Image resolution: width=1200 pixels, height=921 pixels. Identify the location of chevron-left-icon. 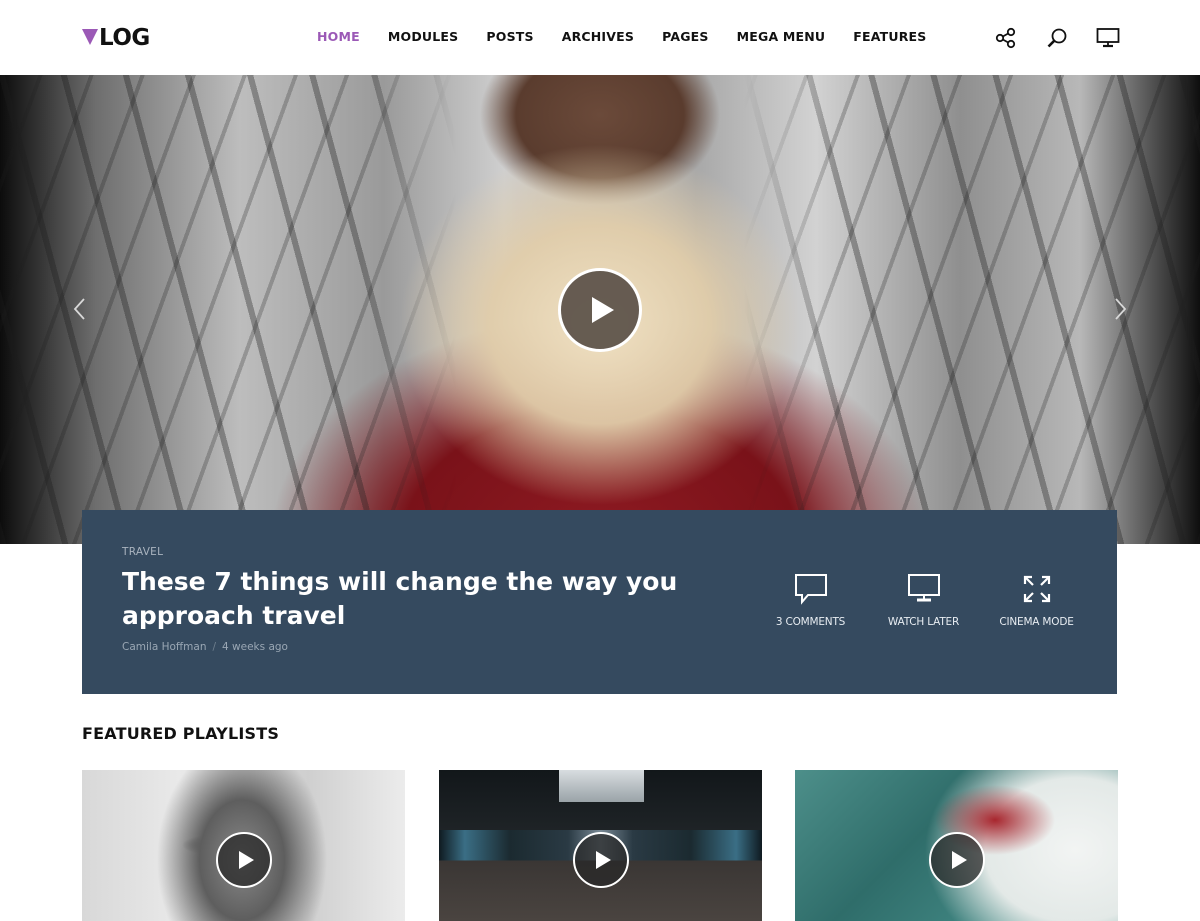
(79, 309).